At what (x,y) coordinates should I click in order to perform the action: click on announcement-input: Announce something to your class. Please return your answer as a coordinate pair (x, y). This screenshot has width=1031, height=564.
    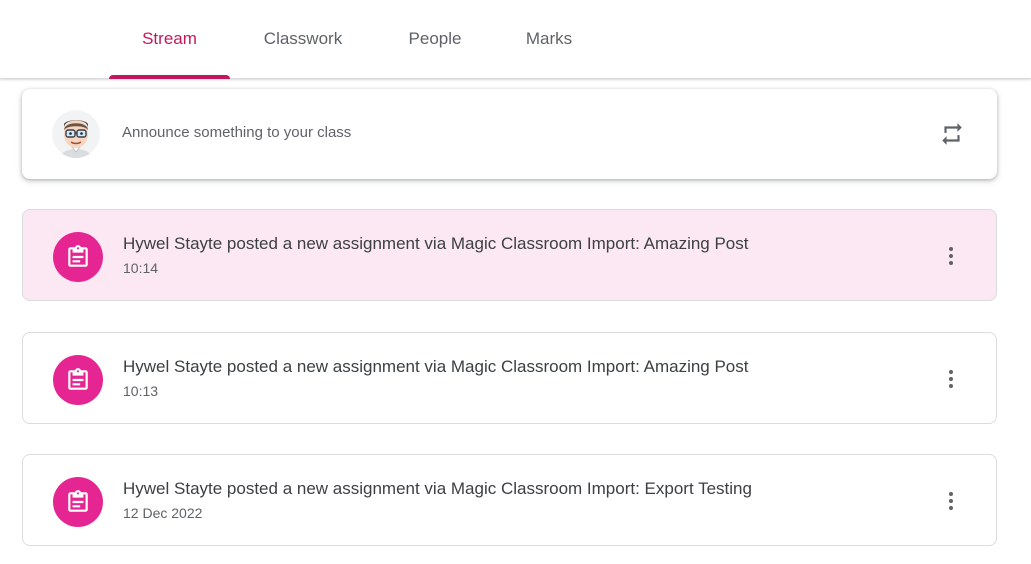
    Looking at the image, I should click on (236, 132).